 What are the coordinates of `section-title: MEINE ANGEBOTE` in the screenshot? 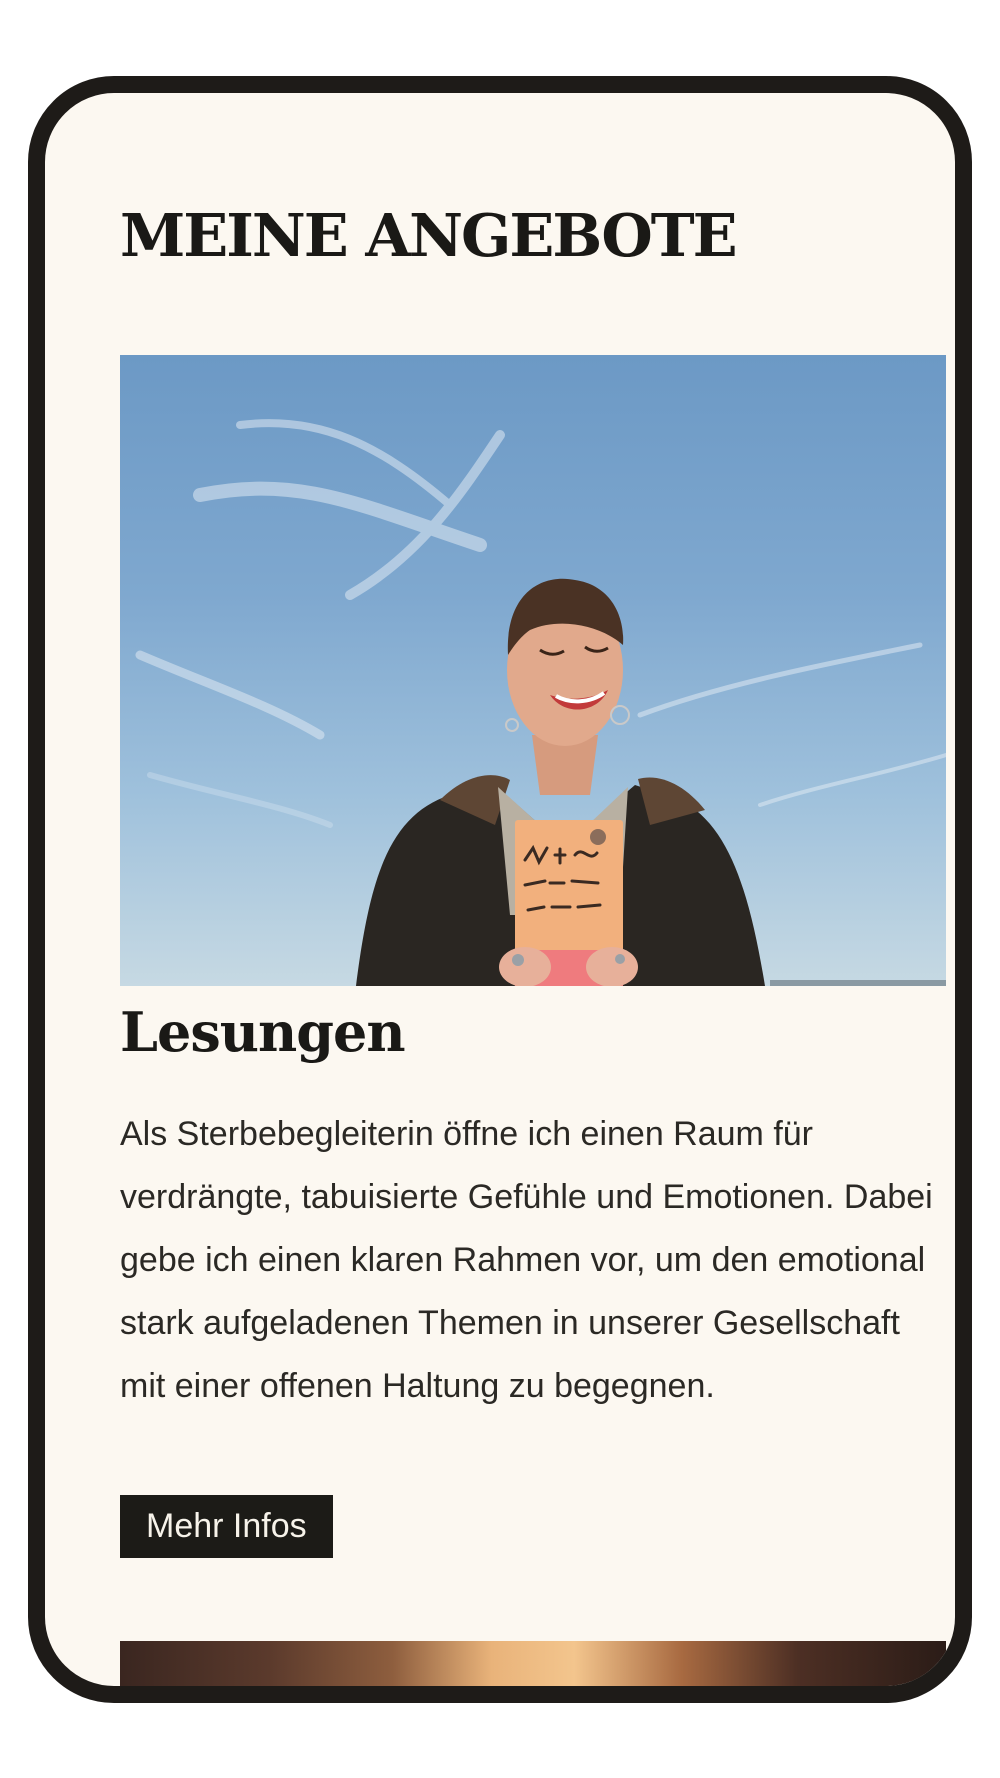 It's located at (429, 235).